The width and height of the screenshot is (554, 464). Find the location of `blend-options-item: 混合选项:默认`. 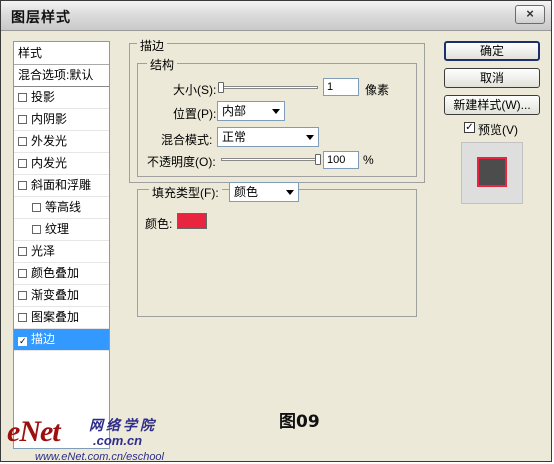

blend-options-item: 混合选项:默认 is located at coordinates (61, 76).